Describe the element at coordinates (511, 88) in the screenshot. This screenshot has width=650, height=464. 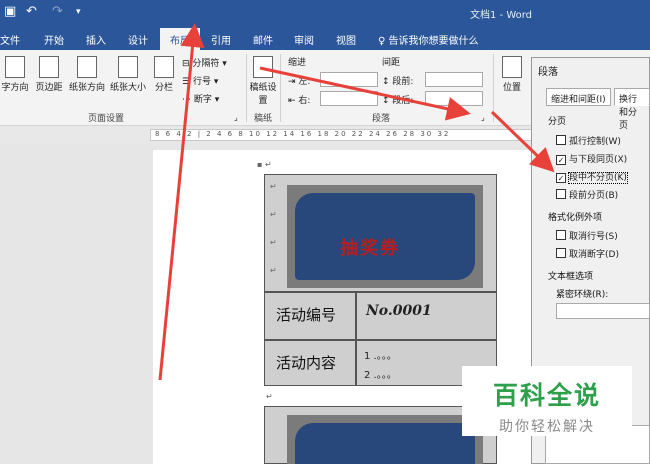
I see `position-label: 位置` at that location.